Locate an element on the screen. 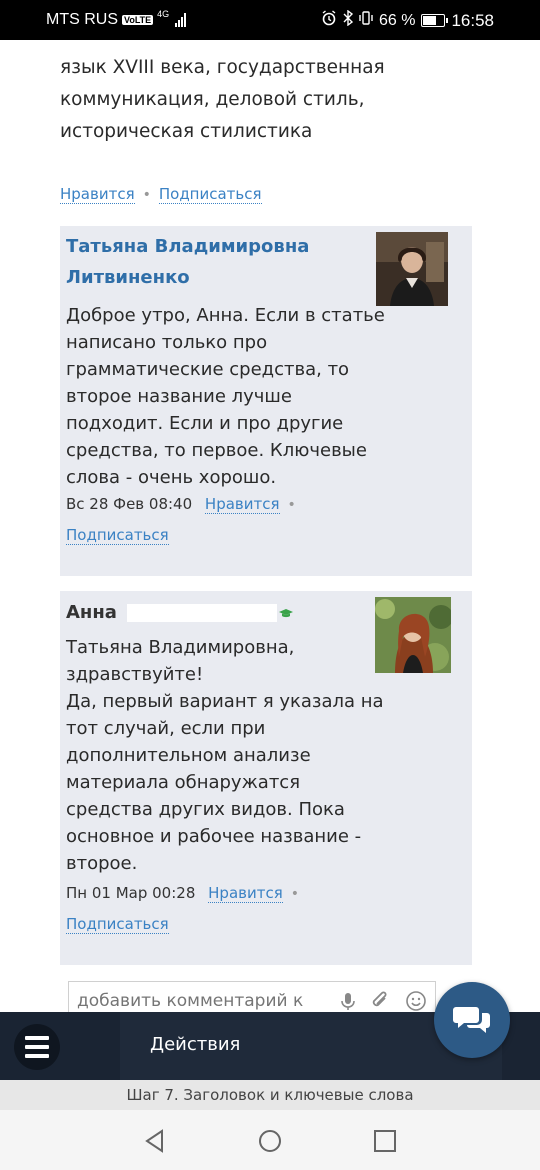 This screenshot has width=540, height=1170. comment-meta: Вс 28 Фев 08:40 Нравится • Подписаться is located at coordinates (206, 519).